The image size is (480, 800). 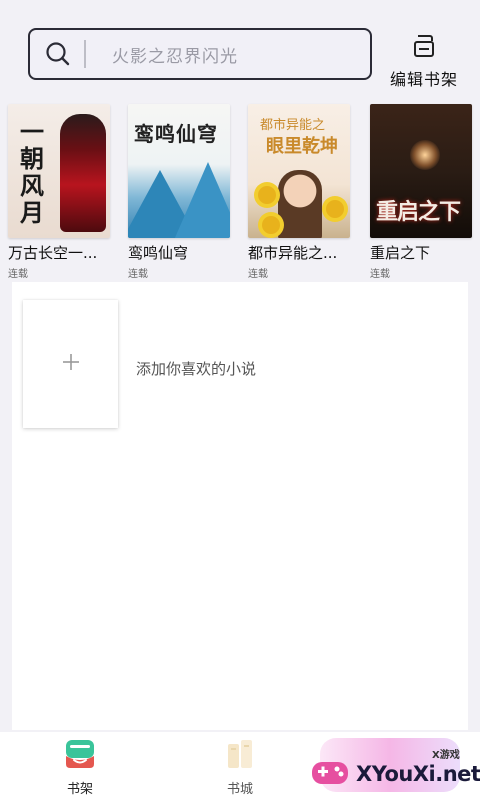 I want to click on book-cover: 都市异能之 眼里乾坤, so click(x=299, y=171).